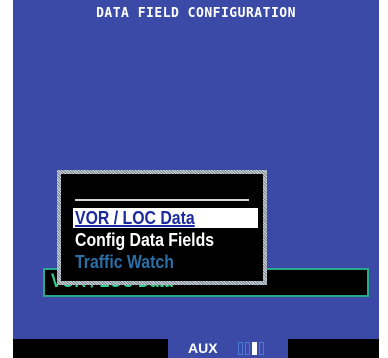 Image resolution: width=388 pixels, height=358 pixels. Describe the element at coordinates (228, 348) in the screenshot. I see `page-group-indicator: AUX` at that location.